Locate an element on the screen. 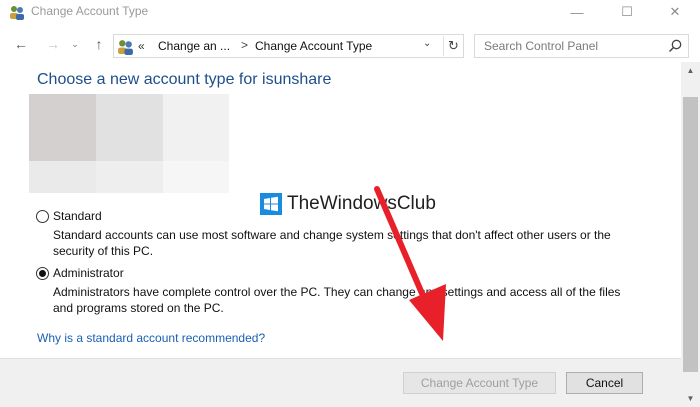 The height and width of the screenshot is (407, 700). up-button: ↑ is located at coordinates (99, 44).